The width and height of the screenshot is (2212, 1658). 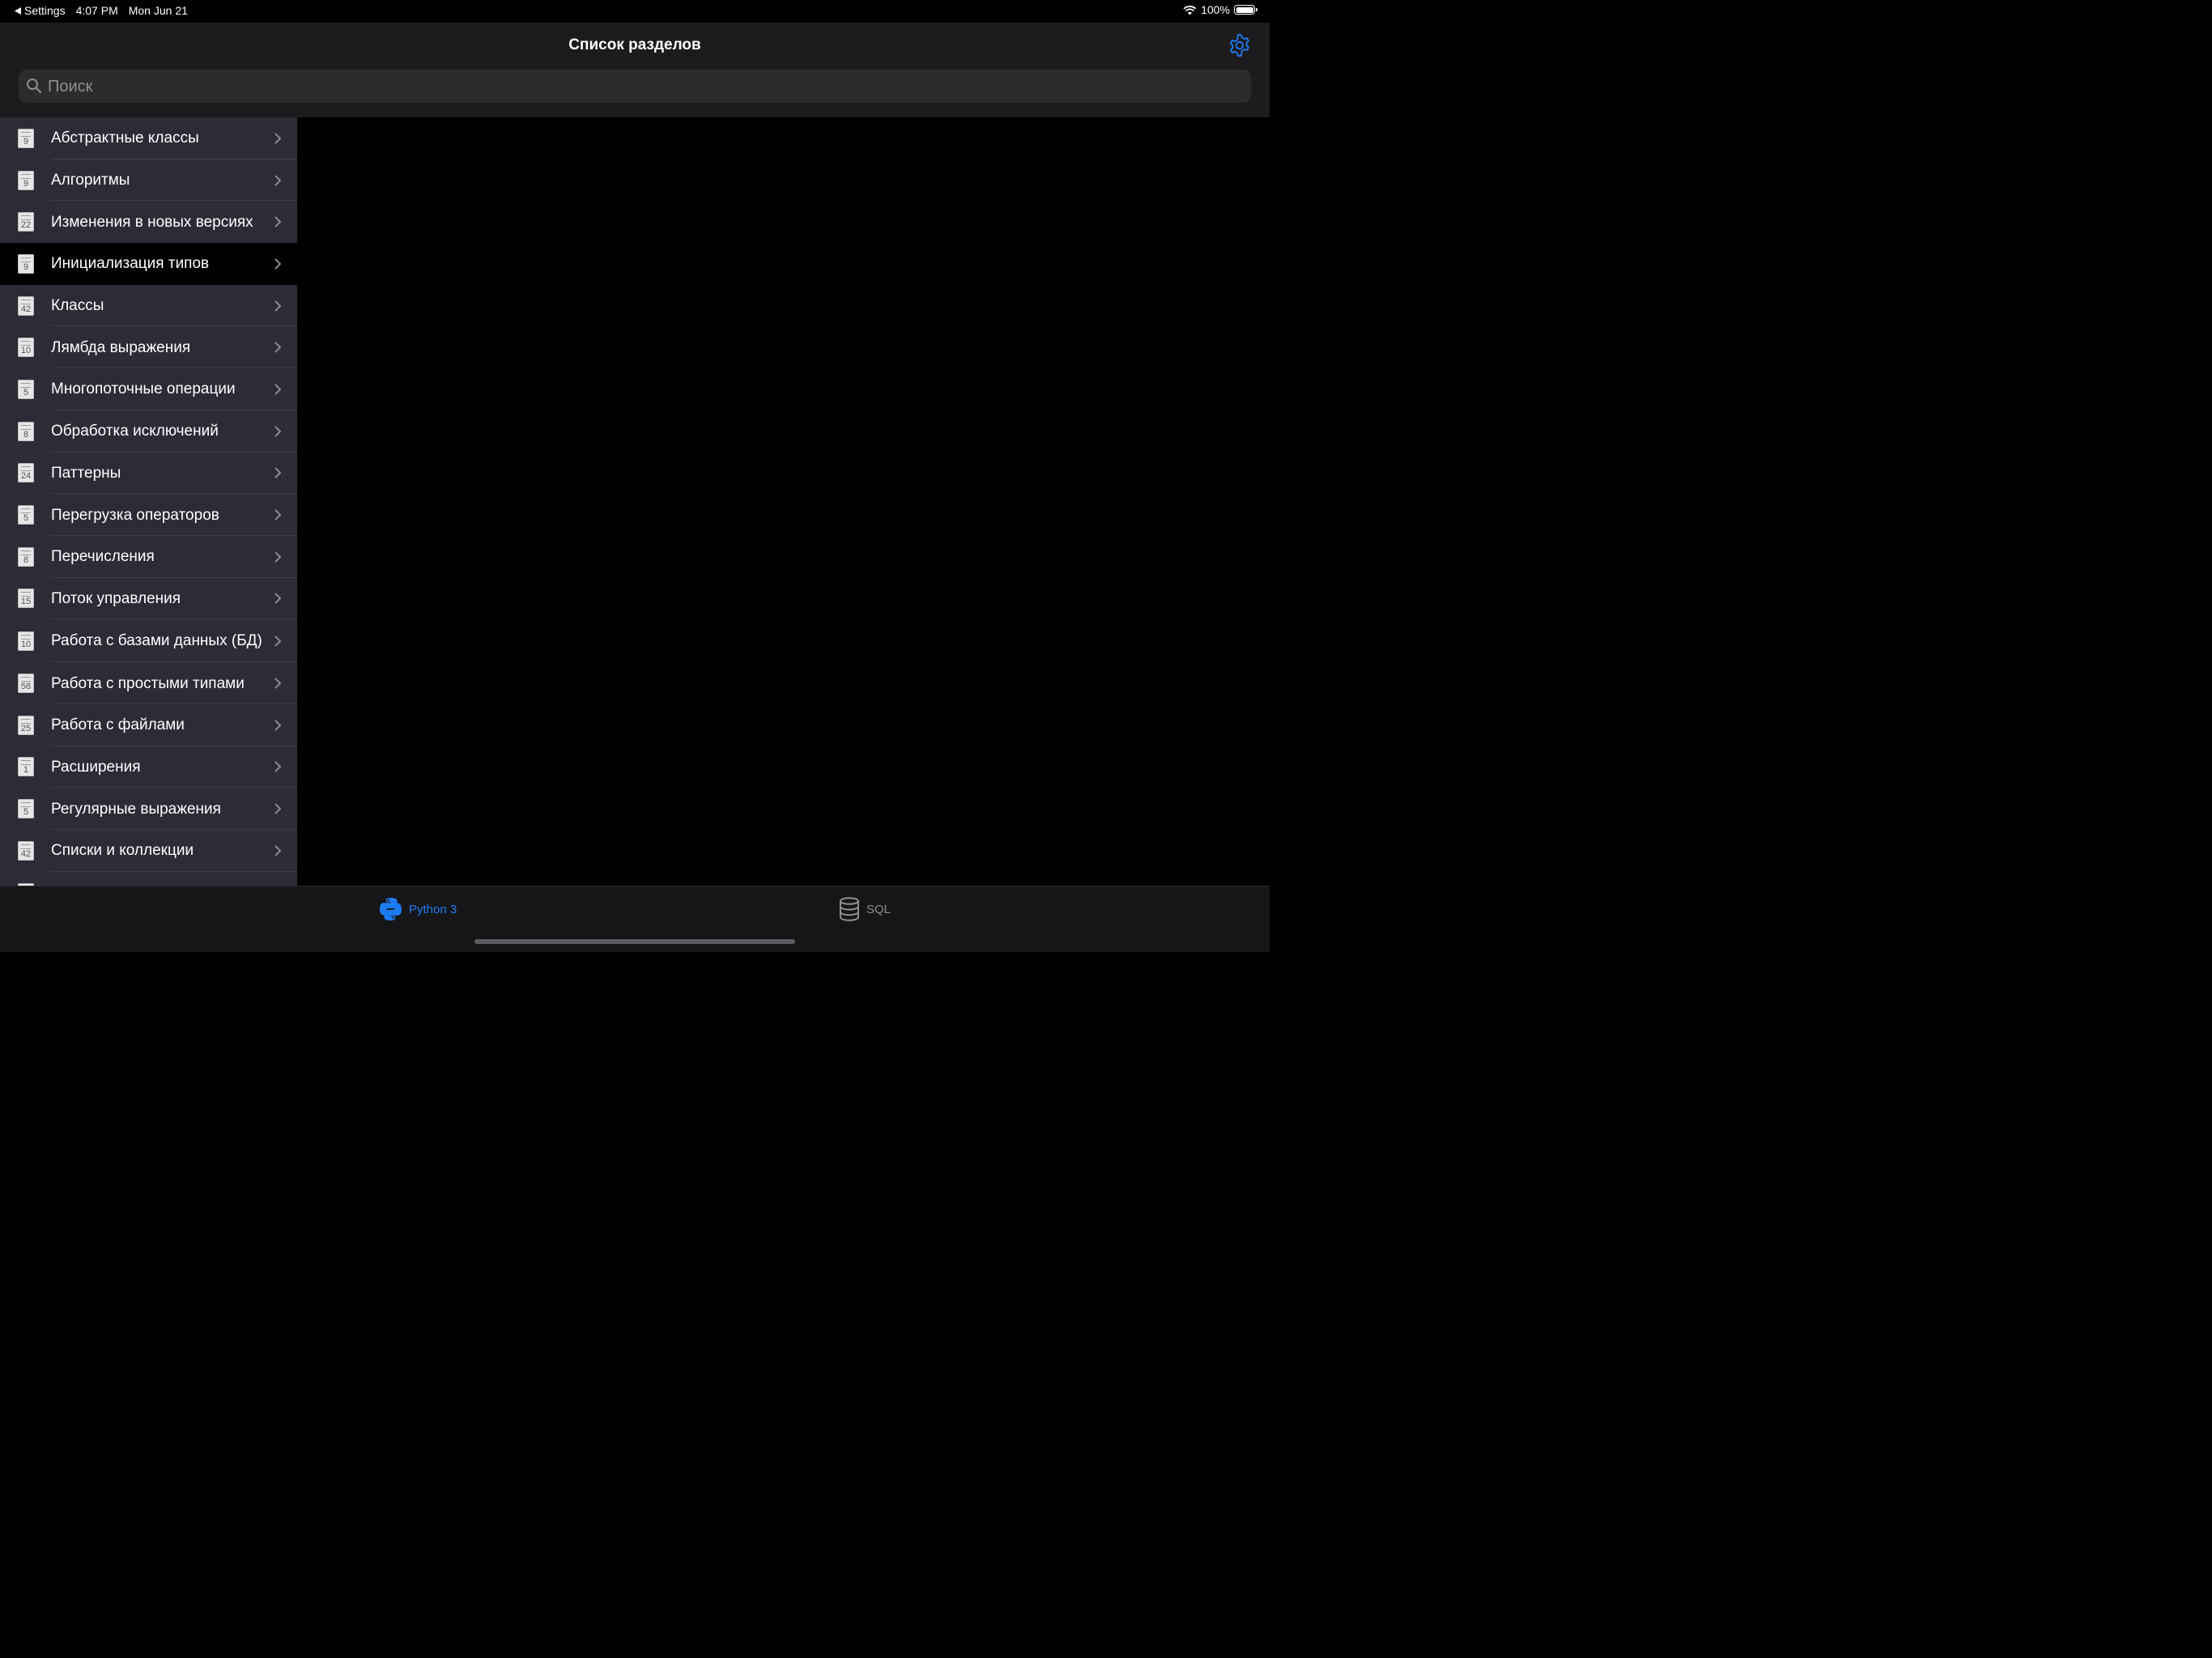 I want to click on search-input, so click(x=639, y=87).